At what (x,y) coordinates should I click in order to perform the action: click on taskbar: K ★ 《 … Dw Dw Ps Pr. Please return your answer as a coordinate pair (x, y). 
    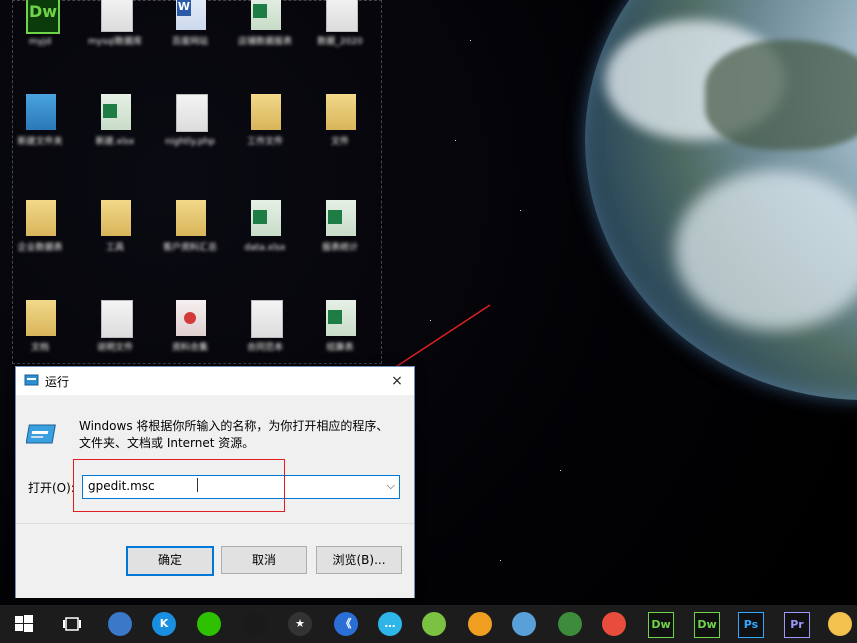
    Looking at the image, I should click on (428, 624).